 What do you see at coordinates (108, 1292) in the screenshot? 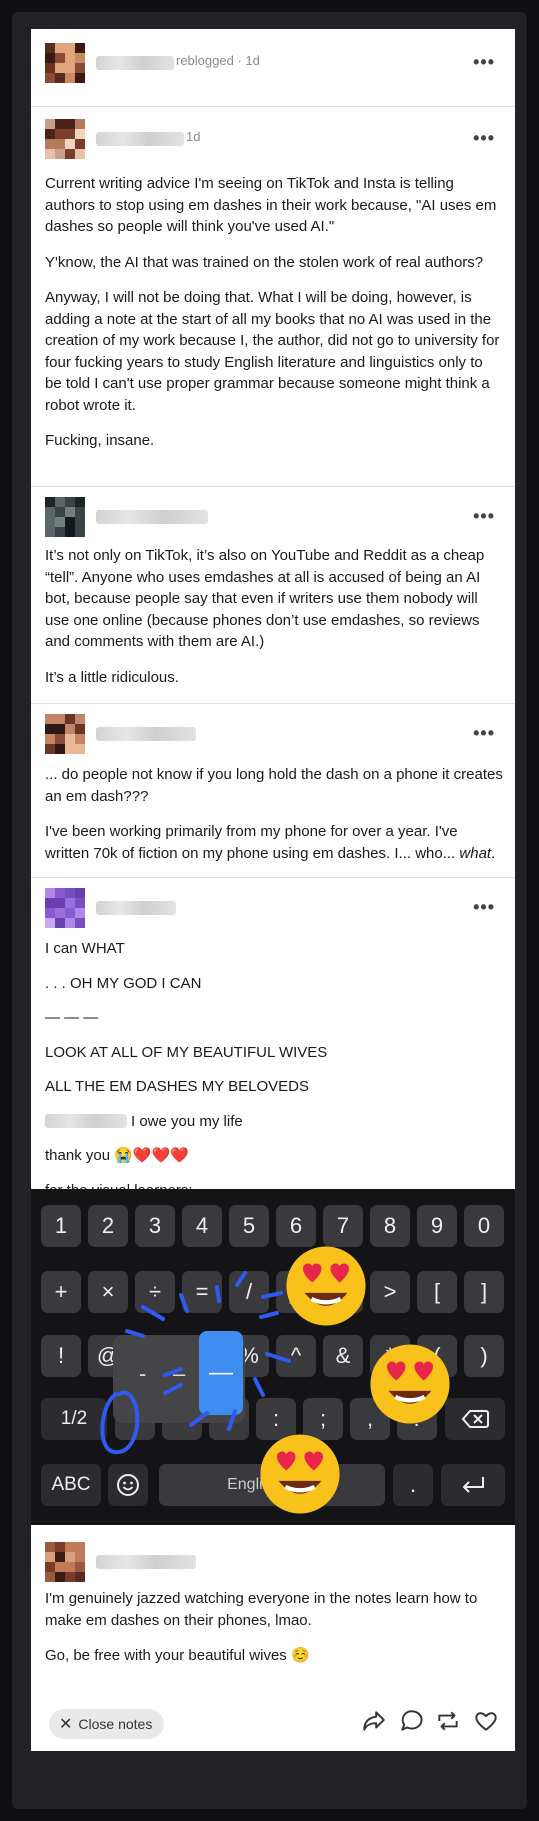
I see `key: ×` at bounding box center [108, 1292].